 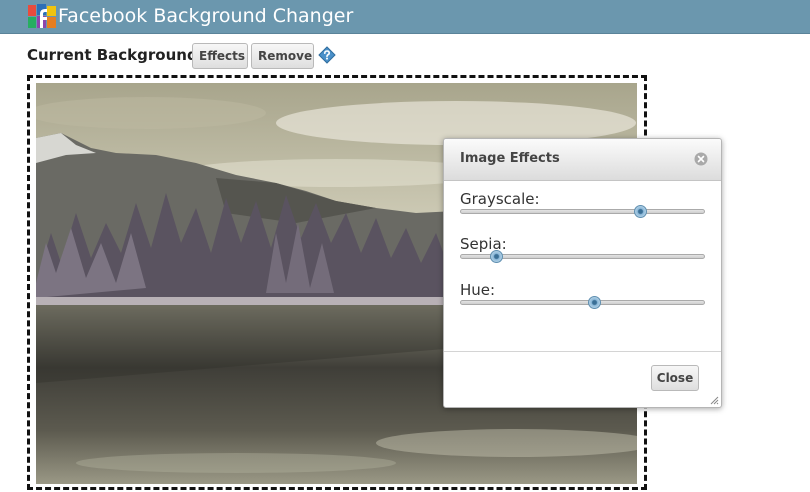 I want to click on grayscale-slider, so click(x=582, y=211).